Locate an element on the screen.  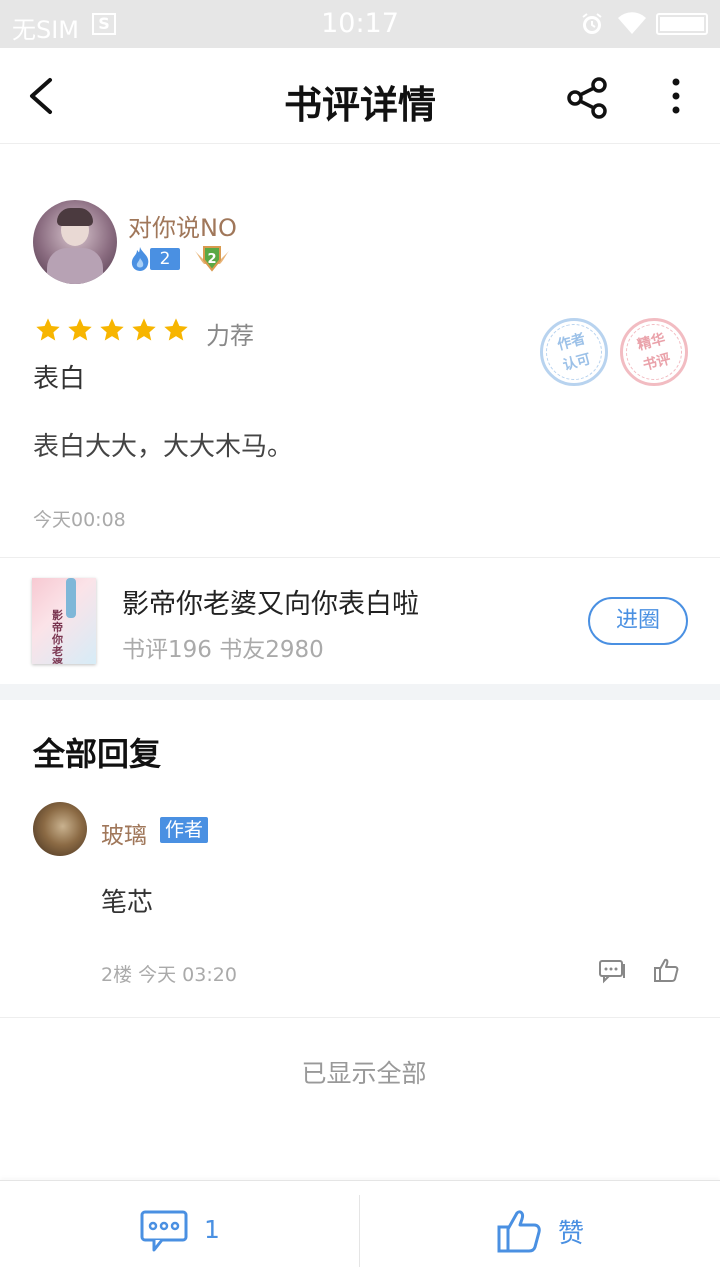
author-approved-stamp: 作者 认可 is located at coordinates (574, 352).